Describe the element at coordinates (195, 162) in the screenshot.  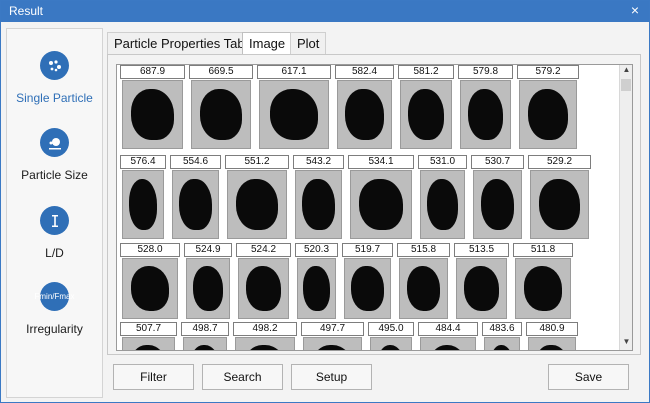
I see `particle-value: 554.6` at that location.